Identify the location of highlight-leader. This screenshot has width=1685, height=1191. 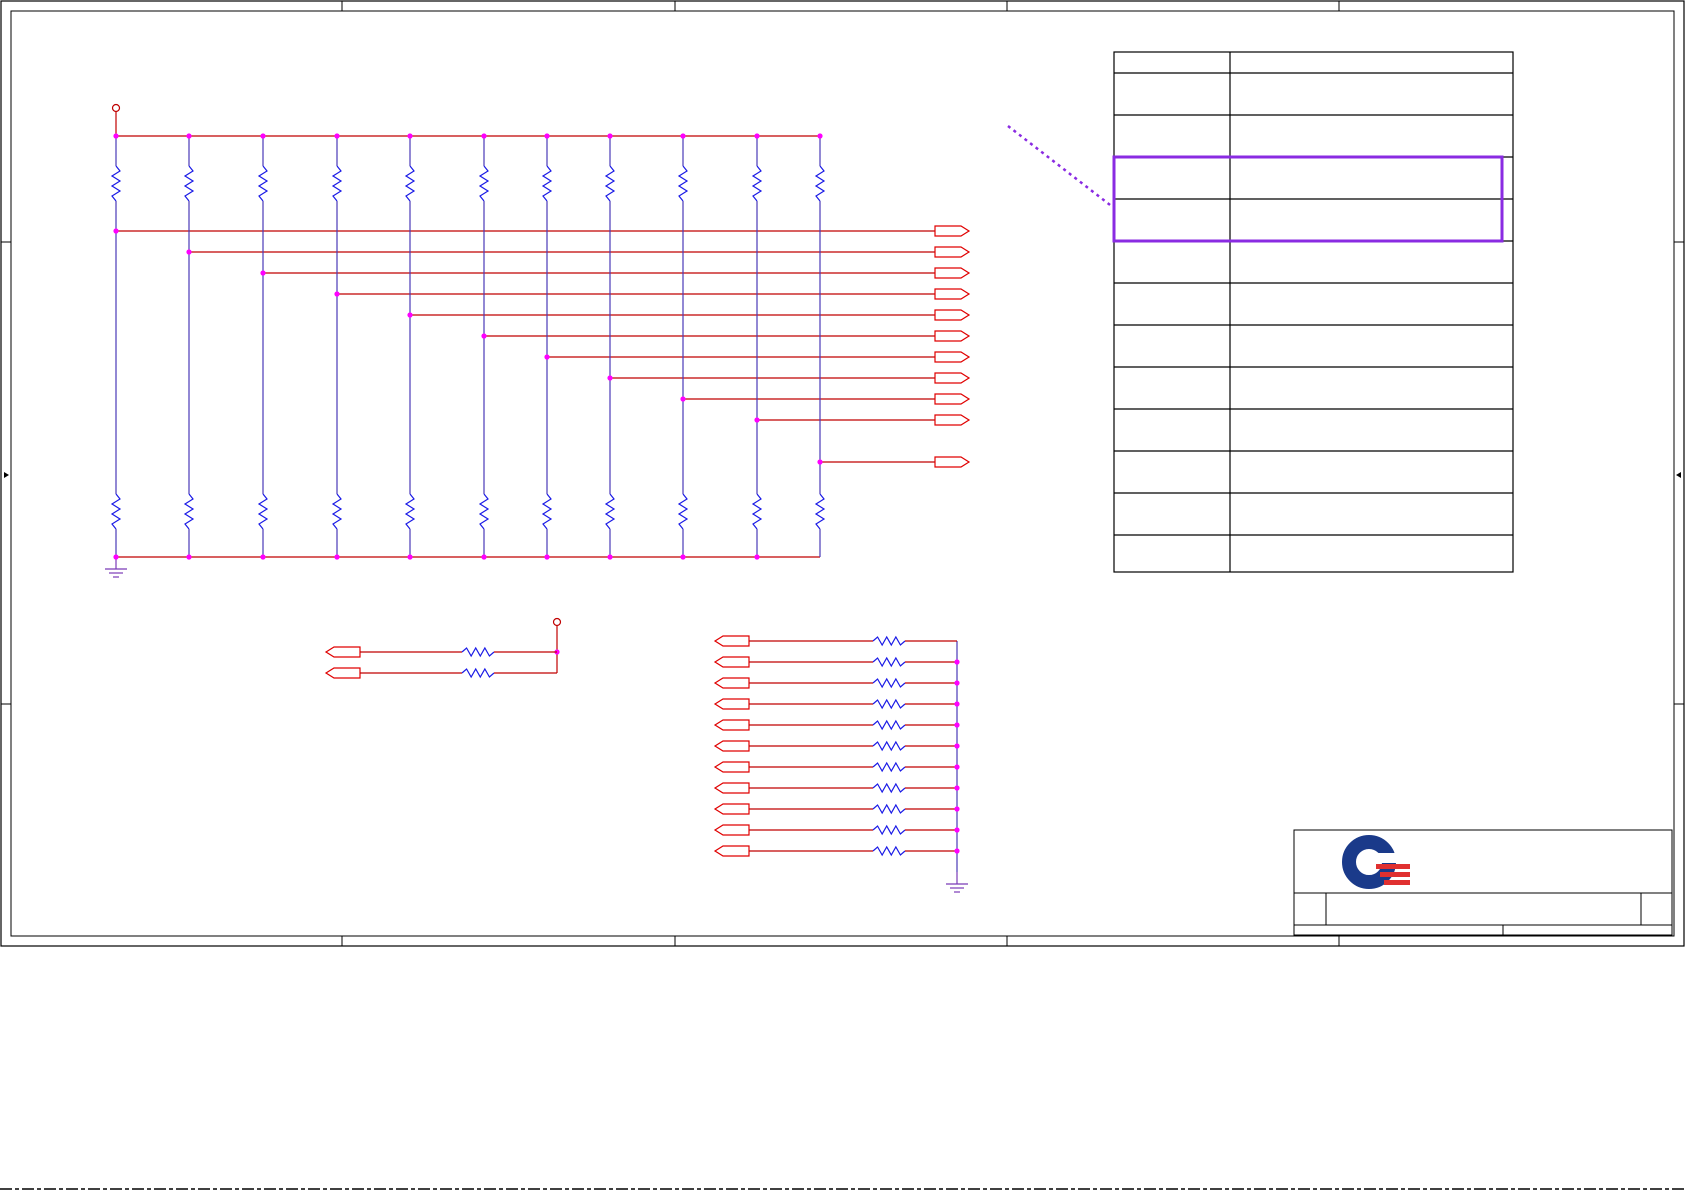
(1061, 167).